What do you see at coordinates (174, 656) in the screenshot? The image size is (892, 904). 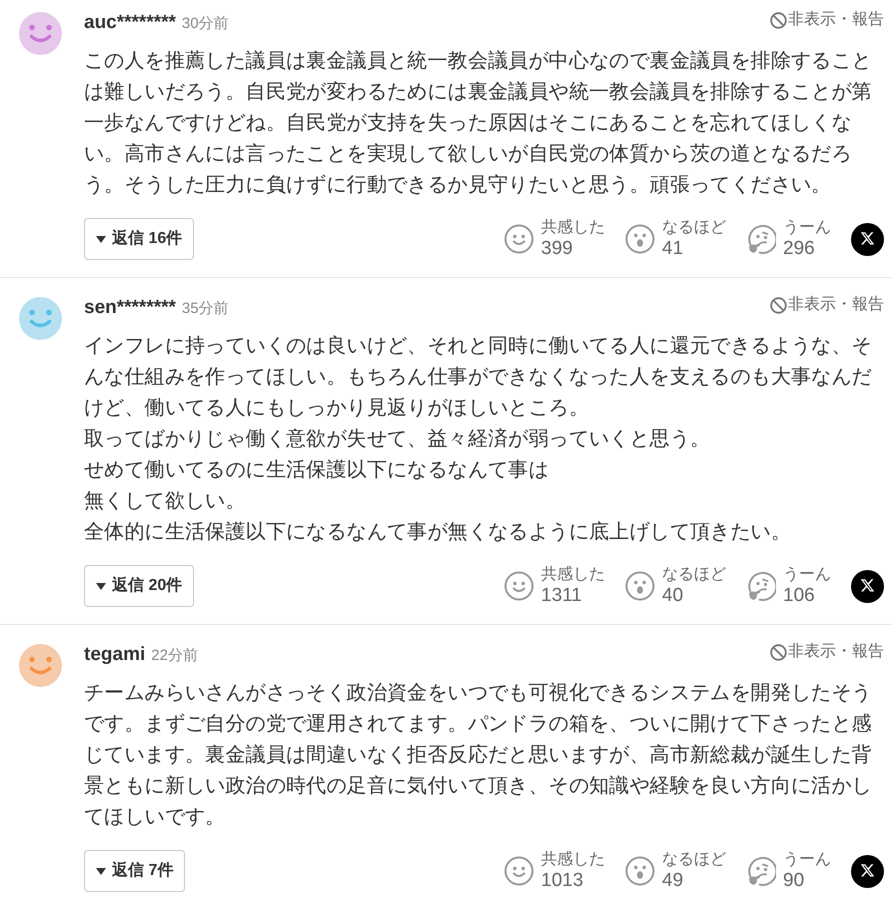 I see `timestamp: 22分前` at bounding box center [174, 656].